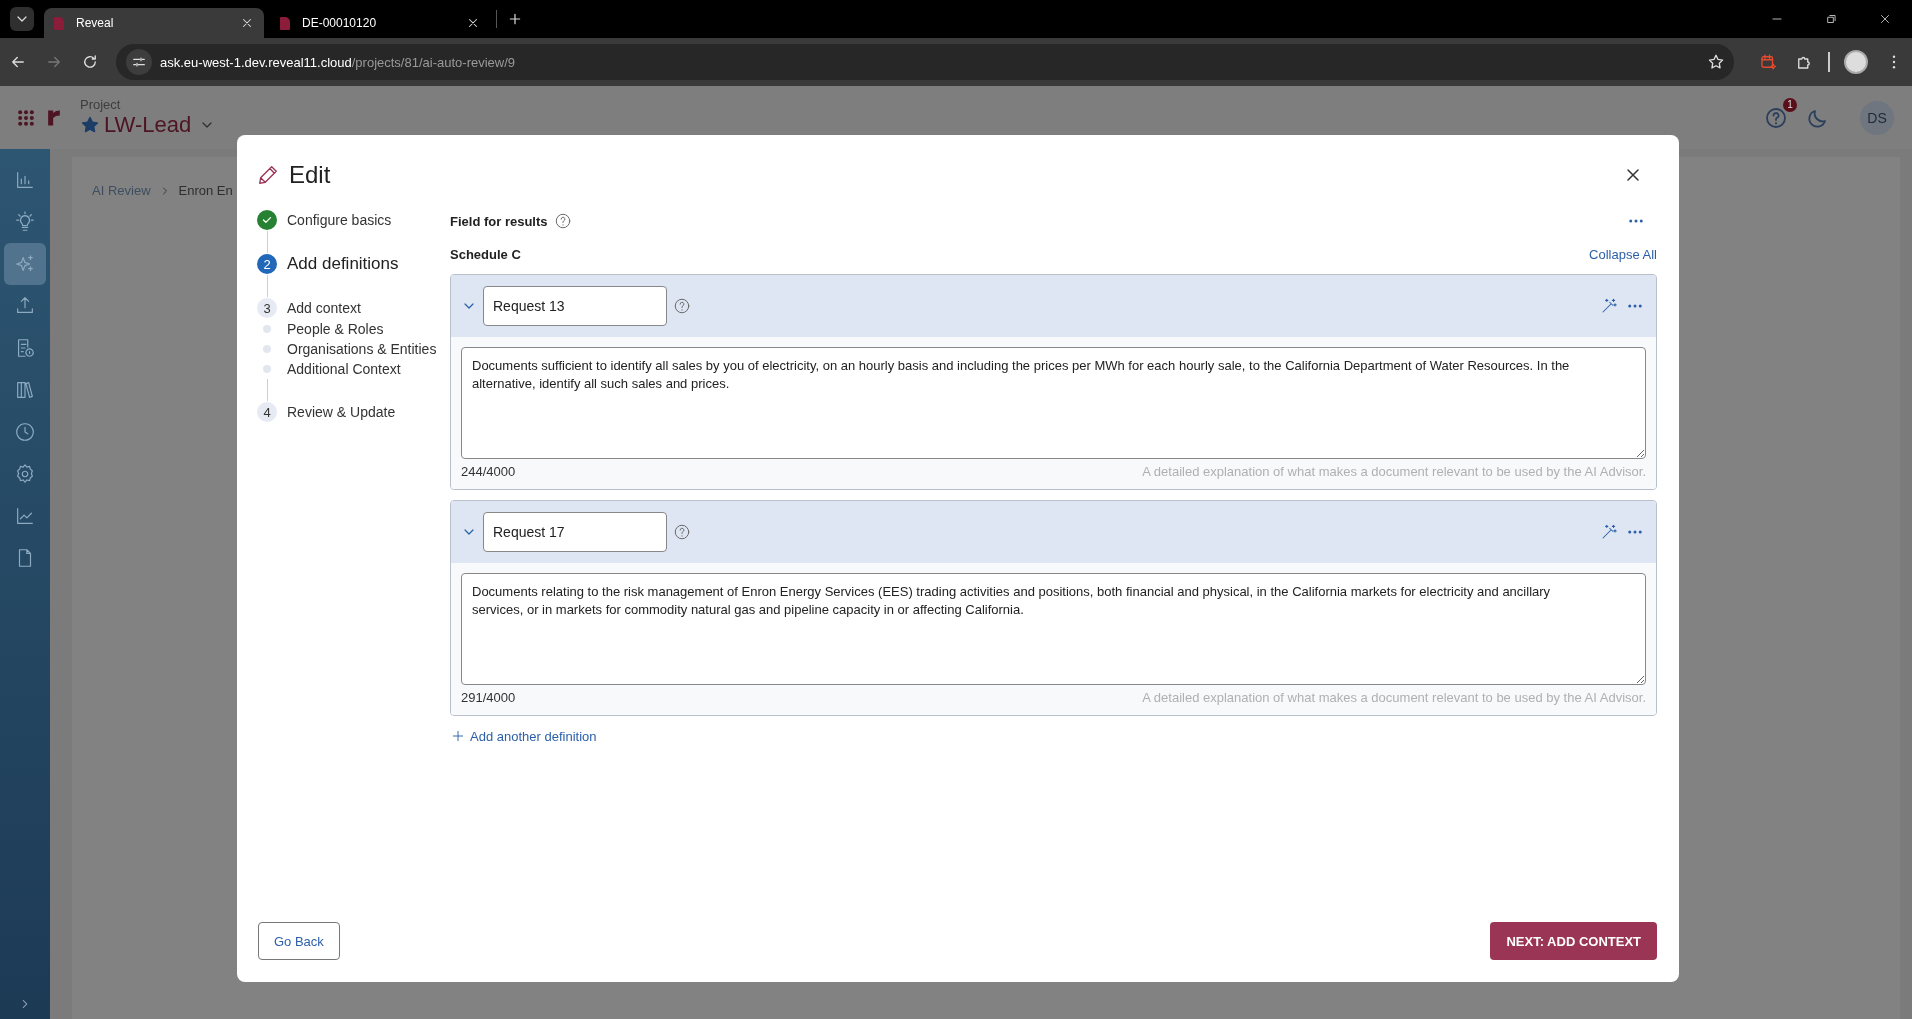 Image resolution: width=1912 pixels, height=1019 pixels. I want to click on description-field: Documents sufficient to identify all sales by you of electricity, on an hourly basis and including the prices per MWh for each hourly sale, to the California Department of Water Resources. In the alternative, identify all such sales and prices., so click(1053, 403).